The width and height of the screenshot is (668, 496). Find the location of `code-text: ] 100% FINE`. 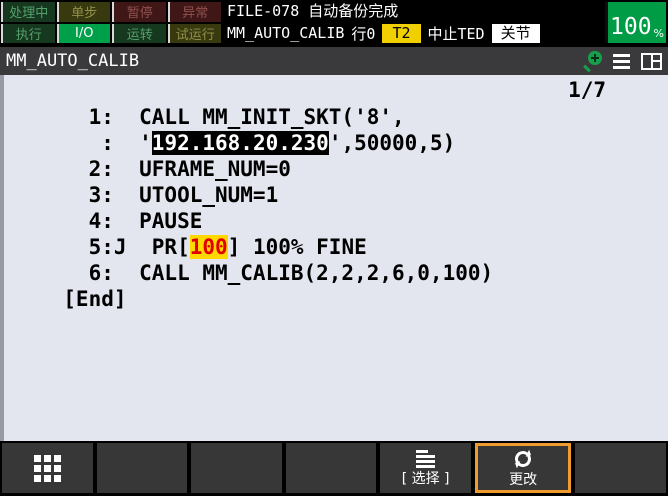

code-text: ] 100% FINE is located at coordinates (297, 247).